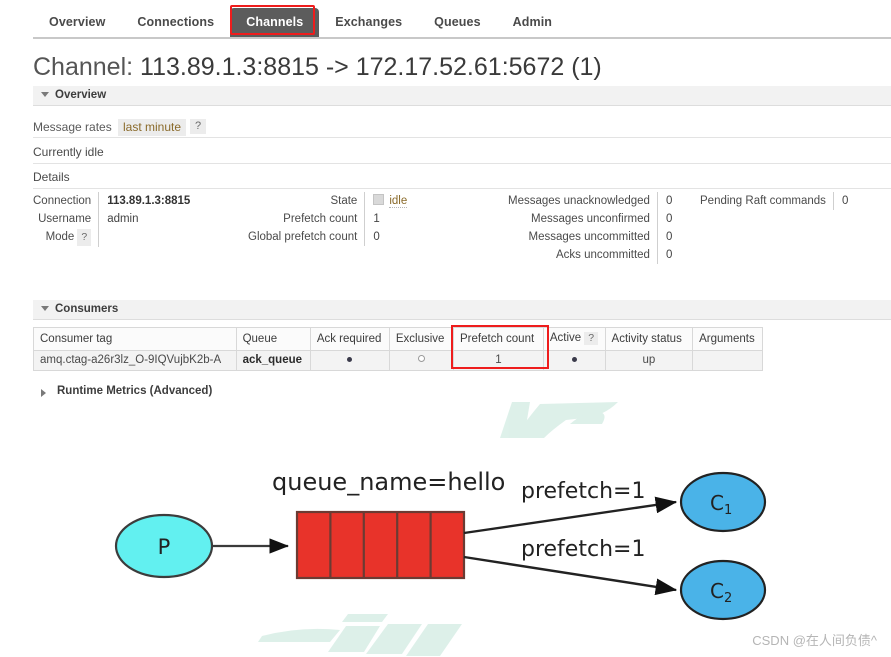 The width and height of the screenshot is (891, 657). Describe the element at coordinates (498, 360) in the screenshot. I see `cell-prefetch-count: 1` at that location.